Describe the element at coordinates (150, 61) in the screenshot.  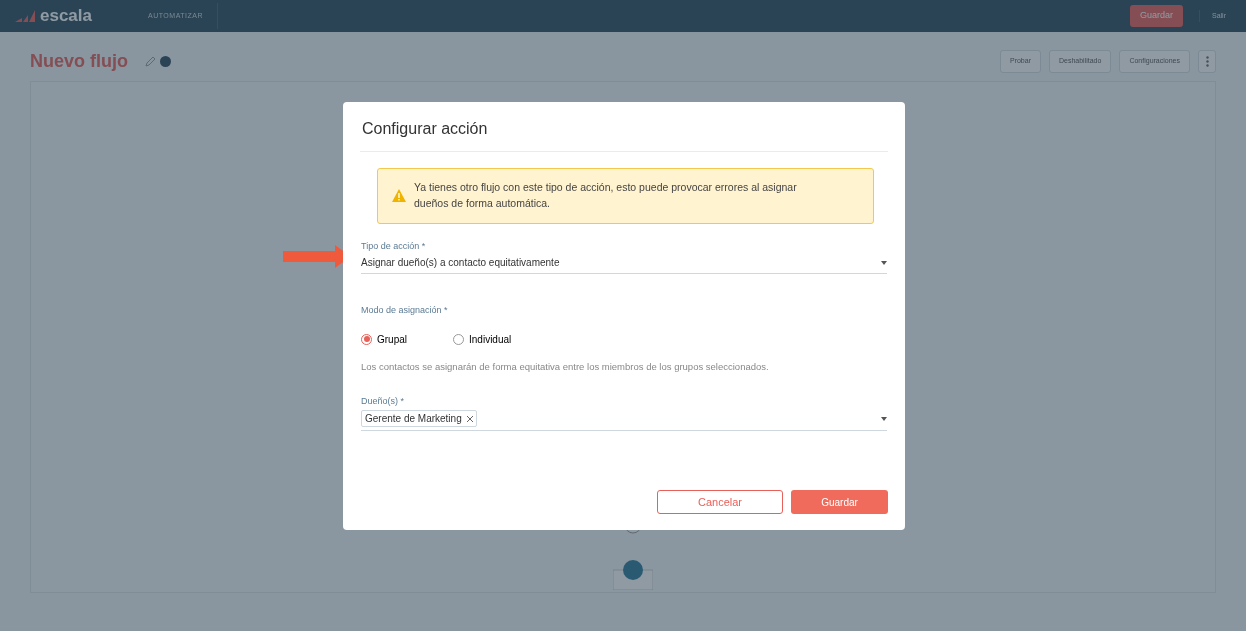
I see `pencil-icon` at that location.